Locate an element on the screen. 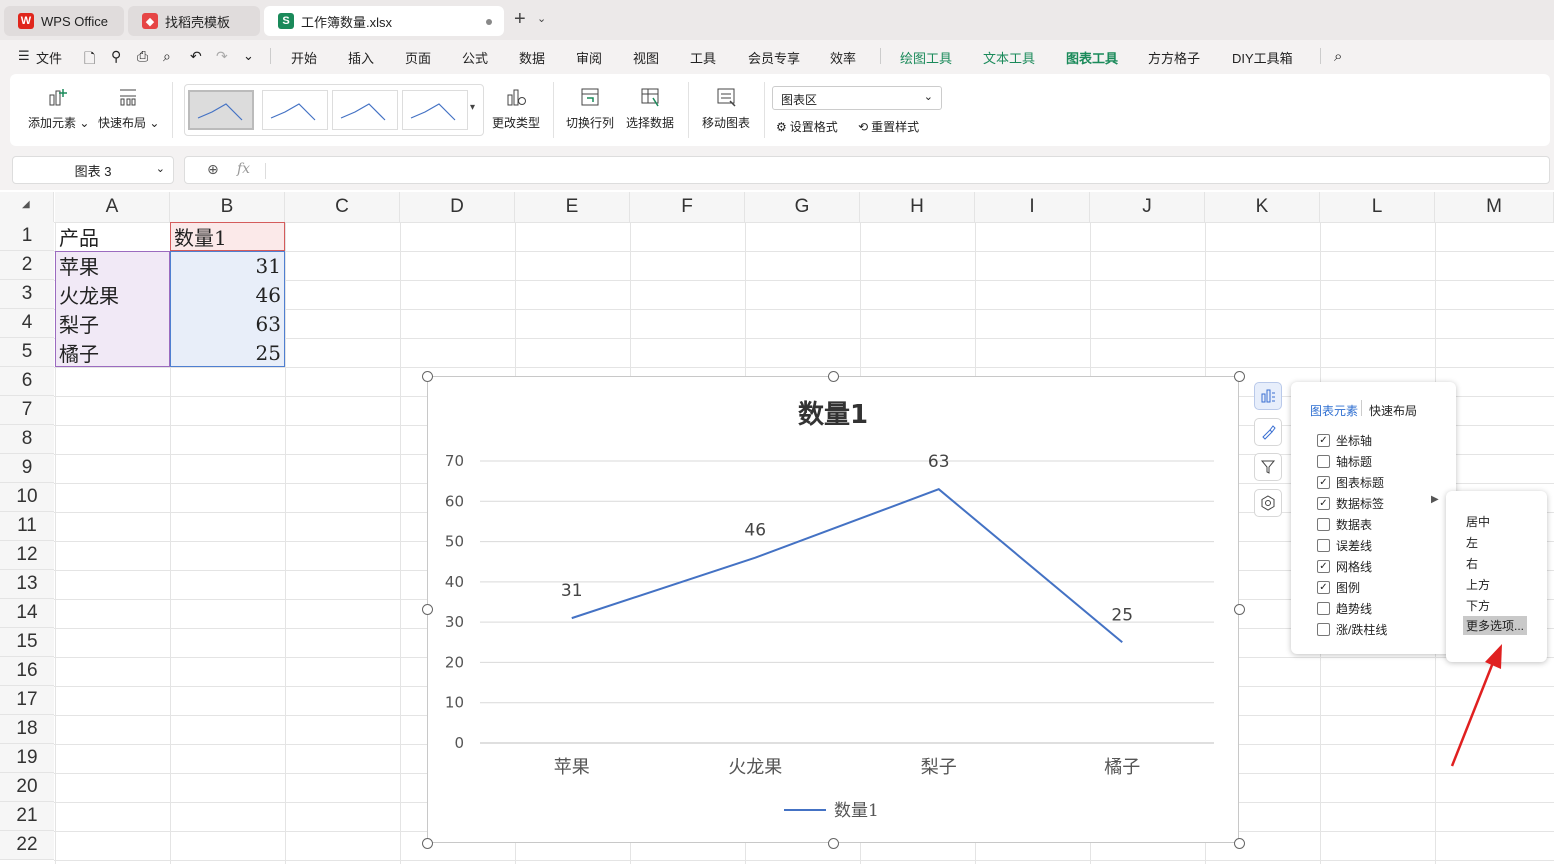 The image size is (1554, 864). tab-list-chevron-icon: ⌄ is located at coordinates (541, 18).